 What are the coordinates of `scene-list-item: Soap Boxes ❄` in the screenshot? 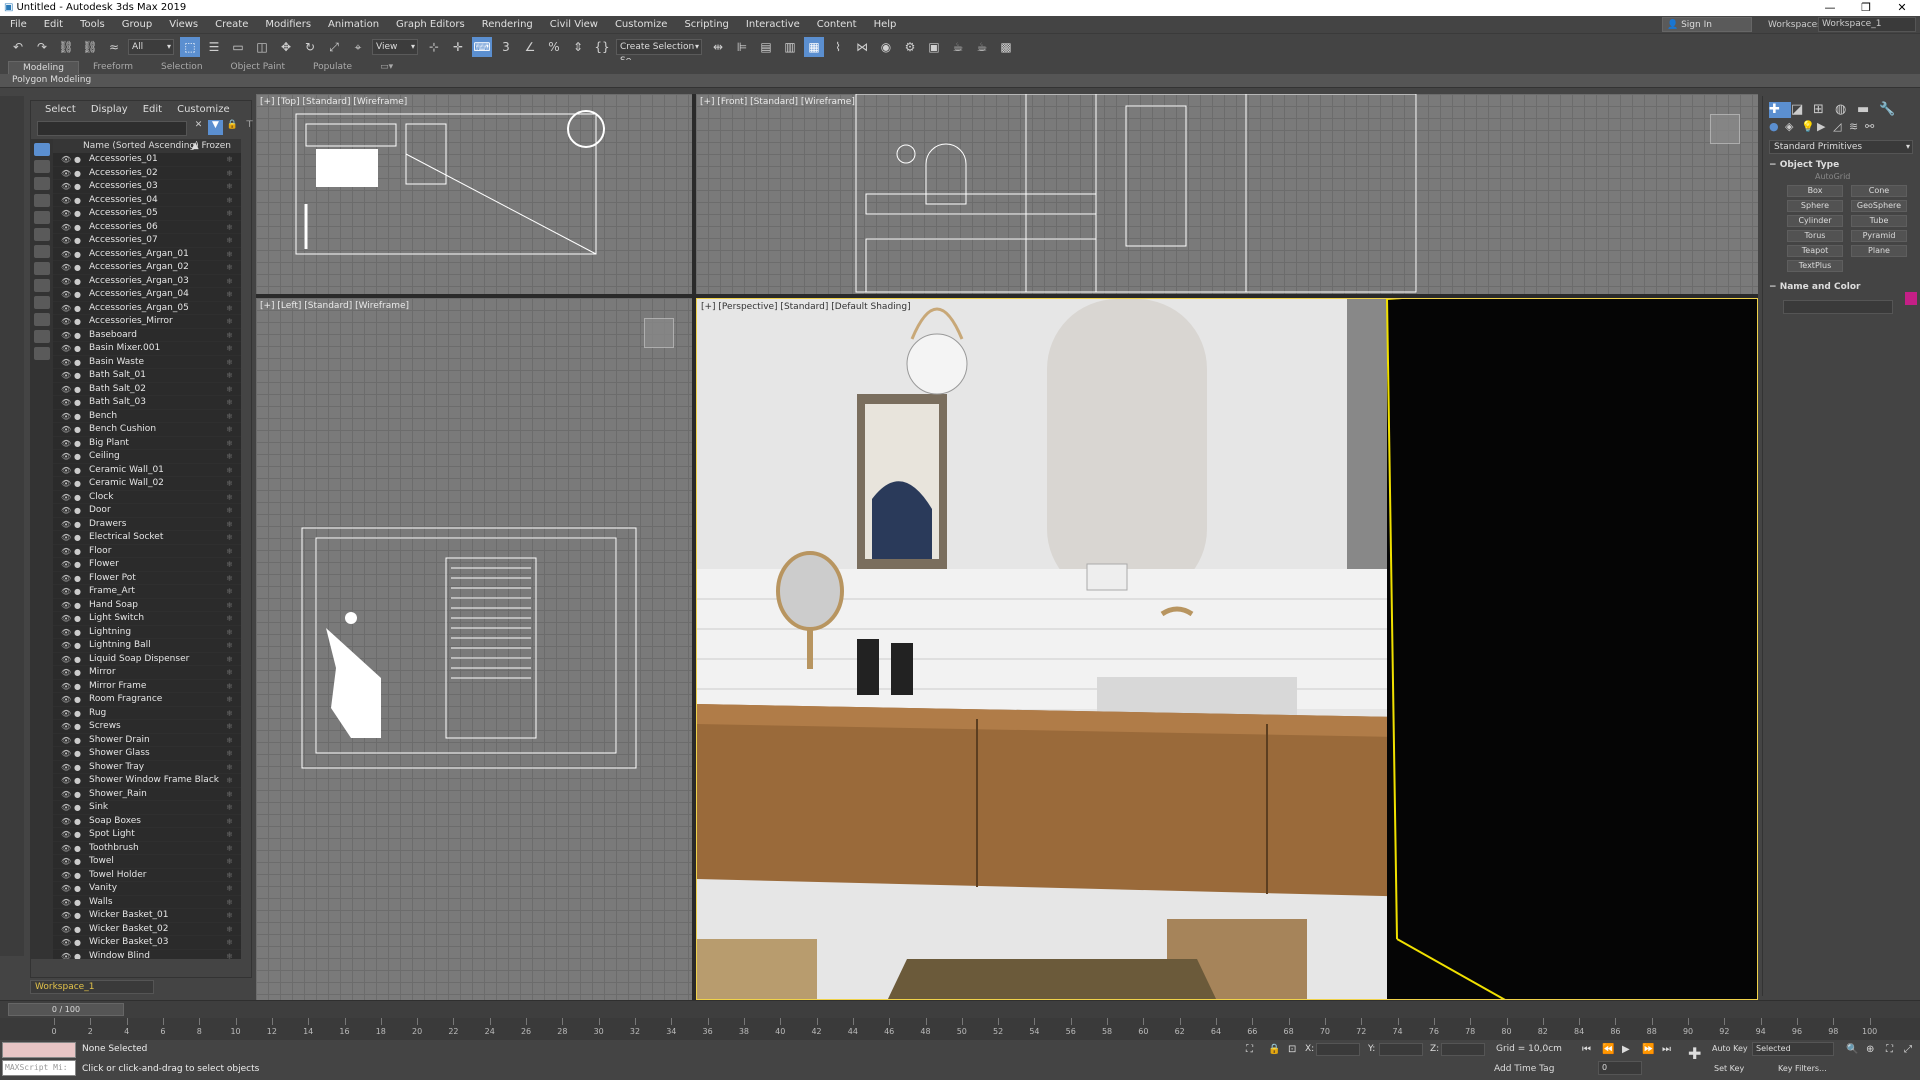 It's located at (147, 821).